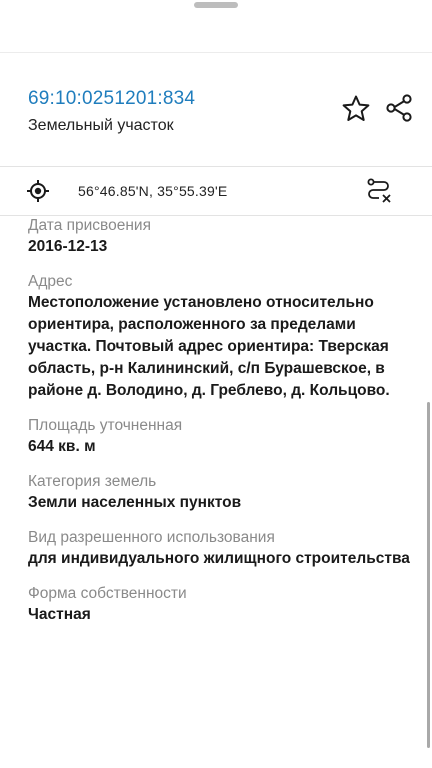 This screenshot has width=432, height=768. Describe the element at coordinates (216, 5) in the screenshot. I see `sheet-drag-handle` at that location.